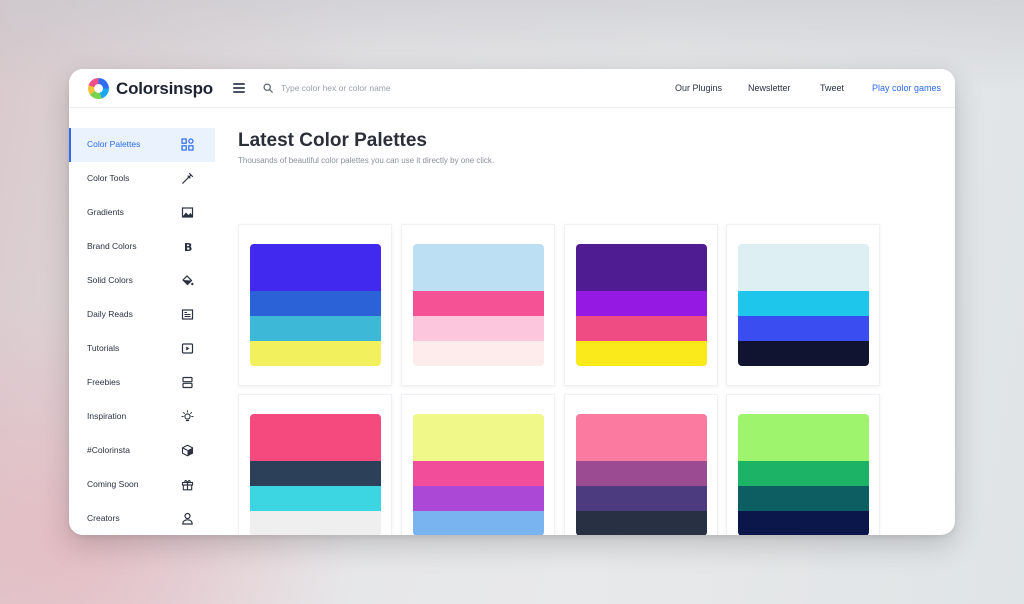 The width and height of the screenshot is (1024, 604). I want to click on nav-our-plugins: Our Plugins, so click(698, 88).